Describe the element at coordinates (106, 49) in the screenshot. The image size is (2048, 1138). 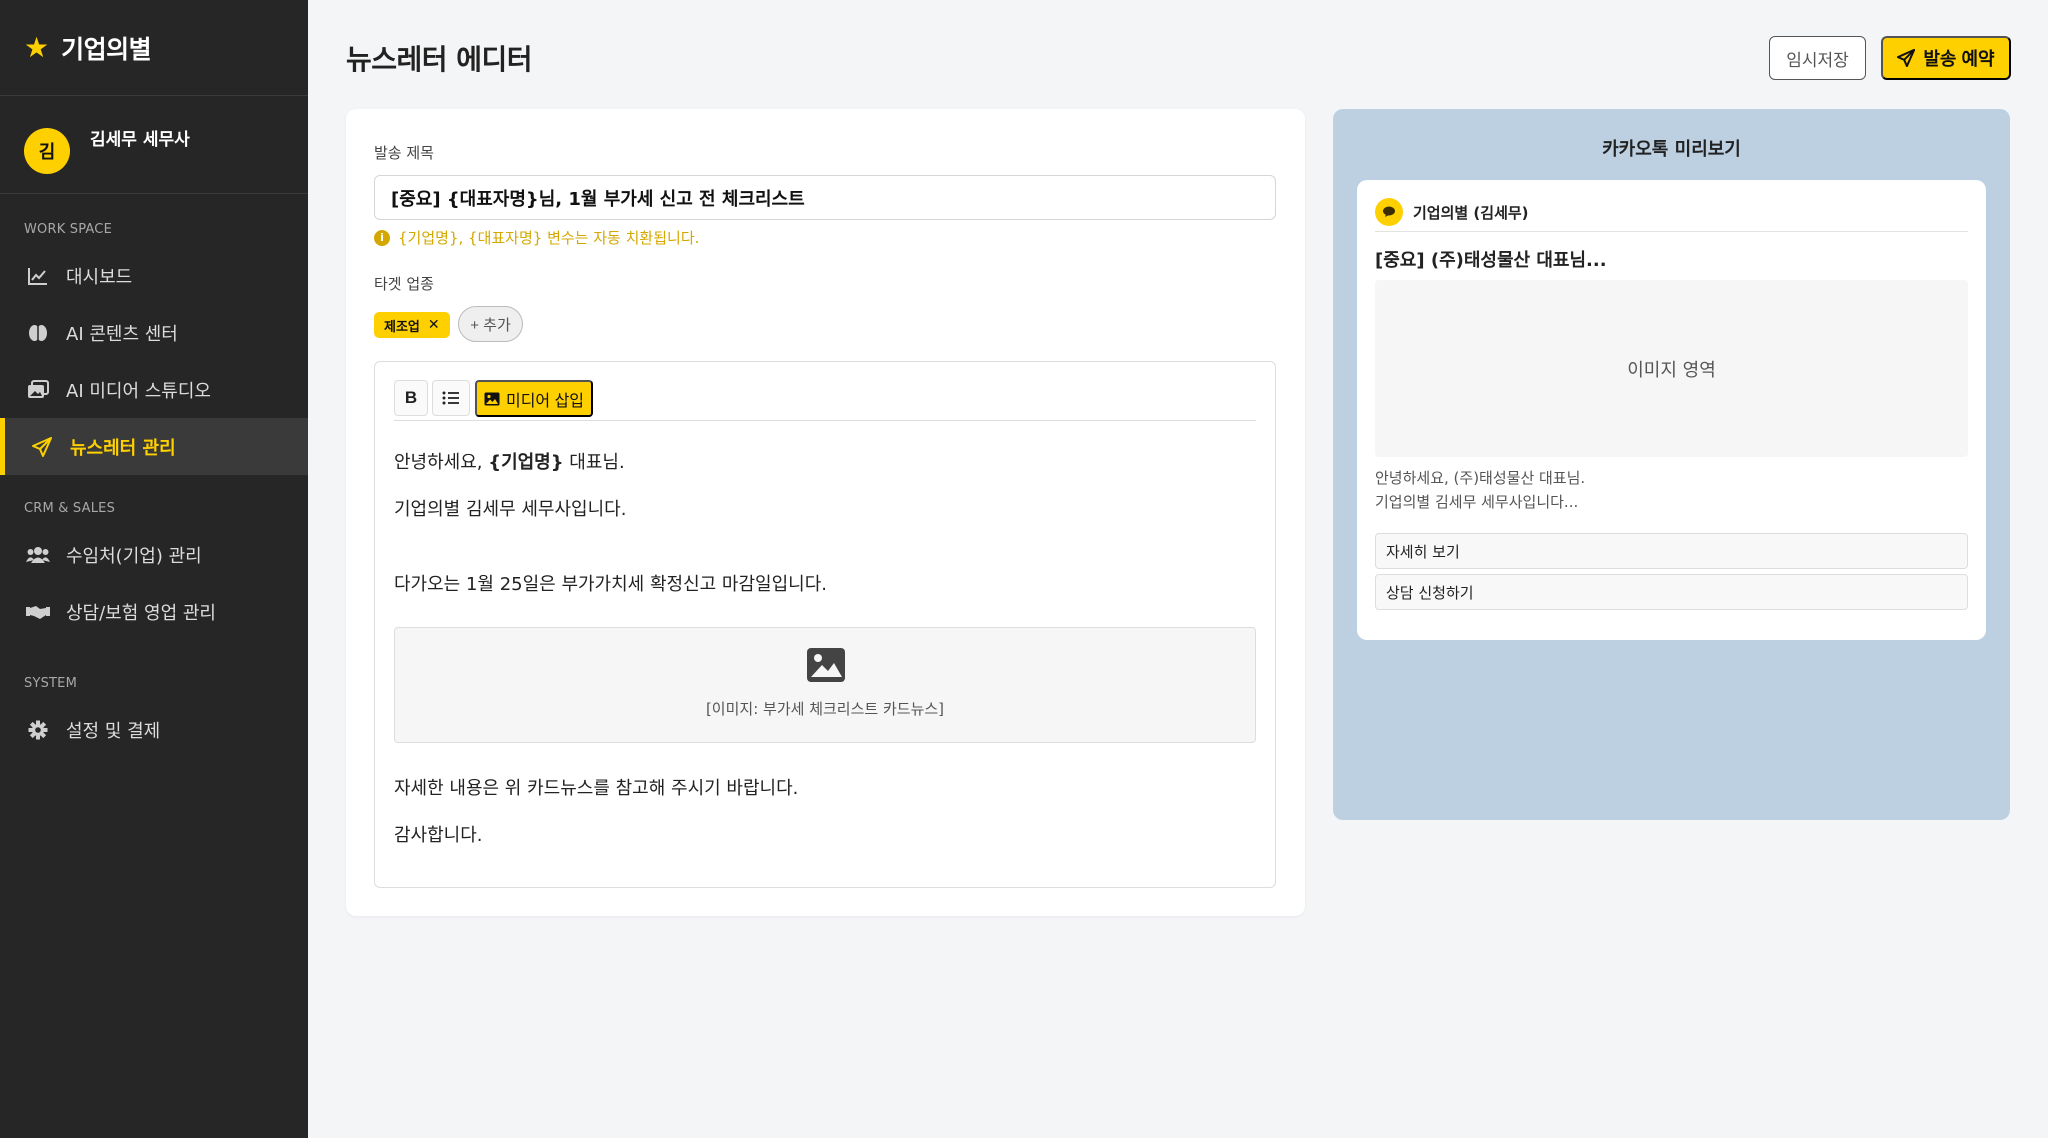
I see `brand-name: 기업의별` at that location.